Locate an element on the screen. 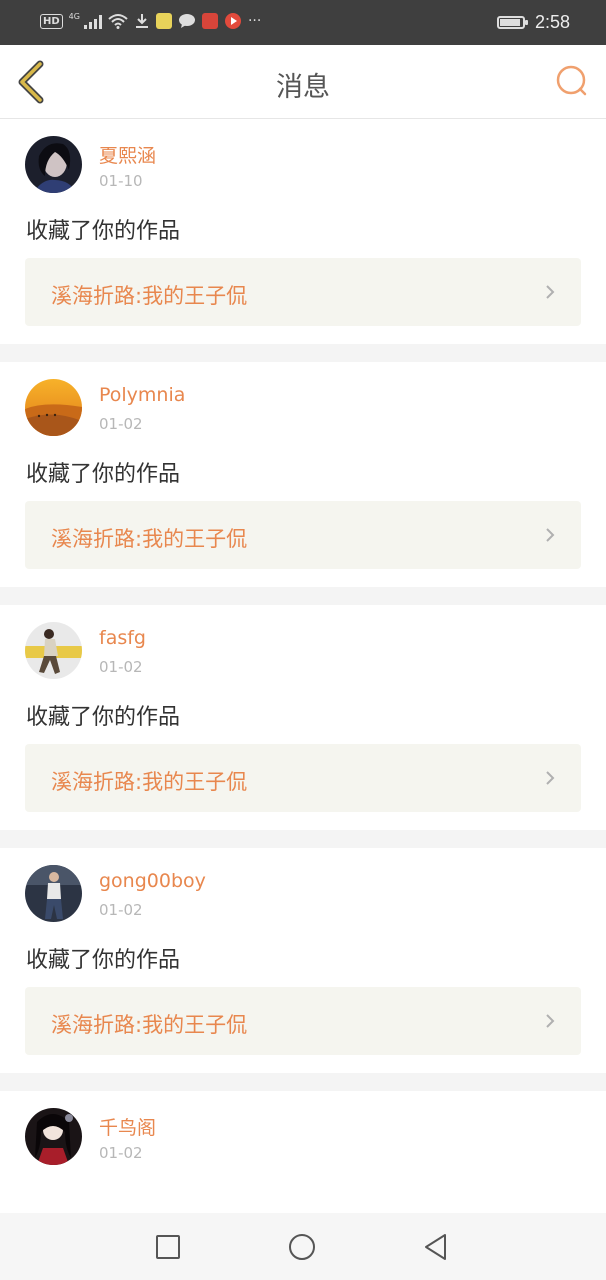 The height and width of the screenshot is (1280, 606). chat-icon is located at coordinates (186, 21).